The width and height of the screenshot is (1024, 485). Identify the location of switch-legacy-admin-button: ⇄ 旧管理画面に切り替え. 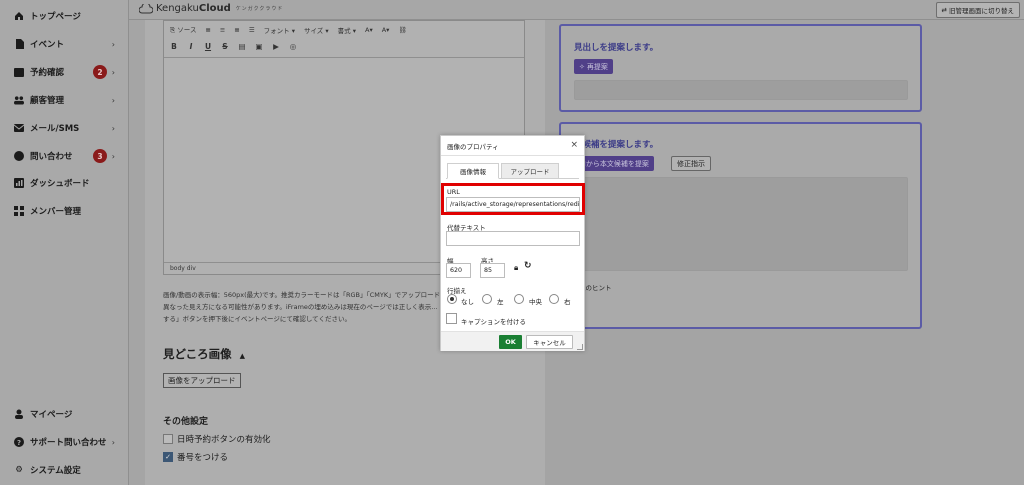
(977, 10).